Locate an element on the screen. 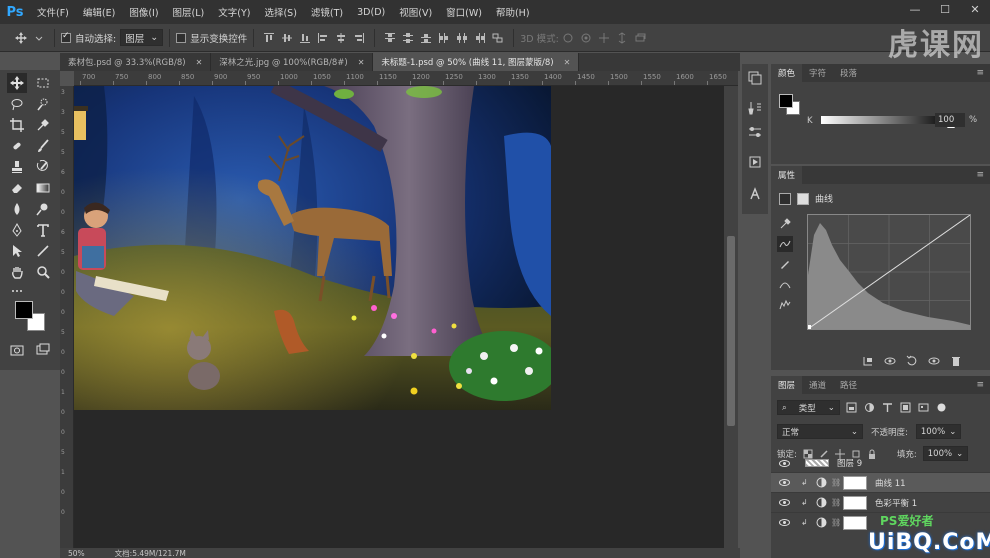 The height and width of the screenshot is (558, 990). minimize-button: — is located at coordinates (915, 9).